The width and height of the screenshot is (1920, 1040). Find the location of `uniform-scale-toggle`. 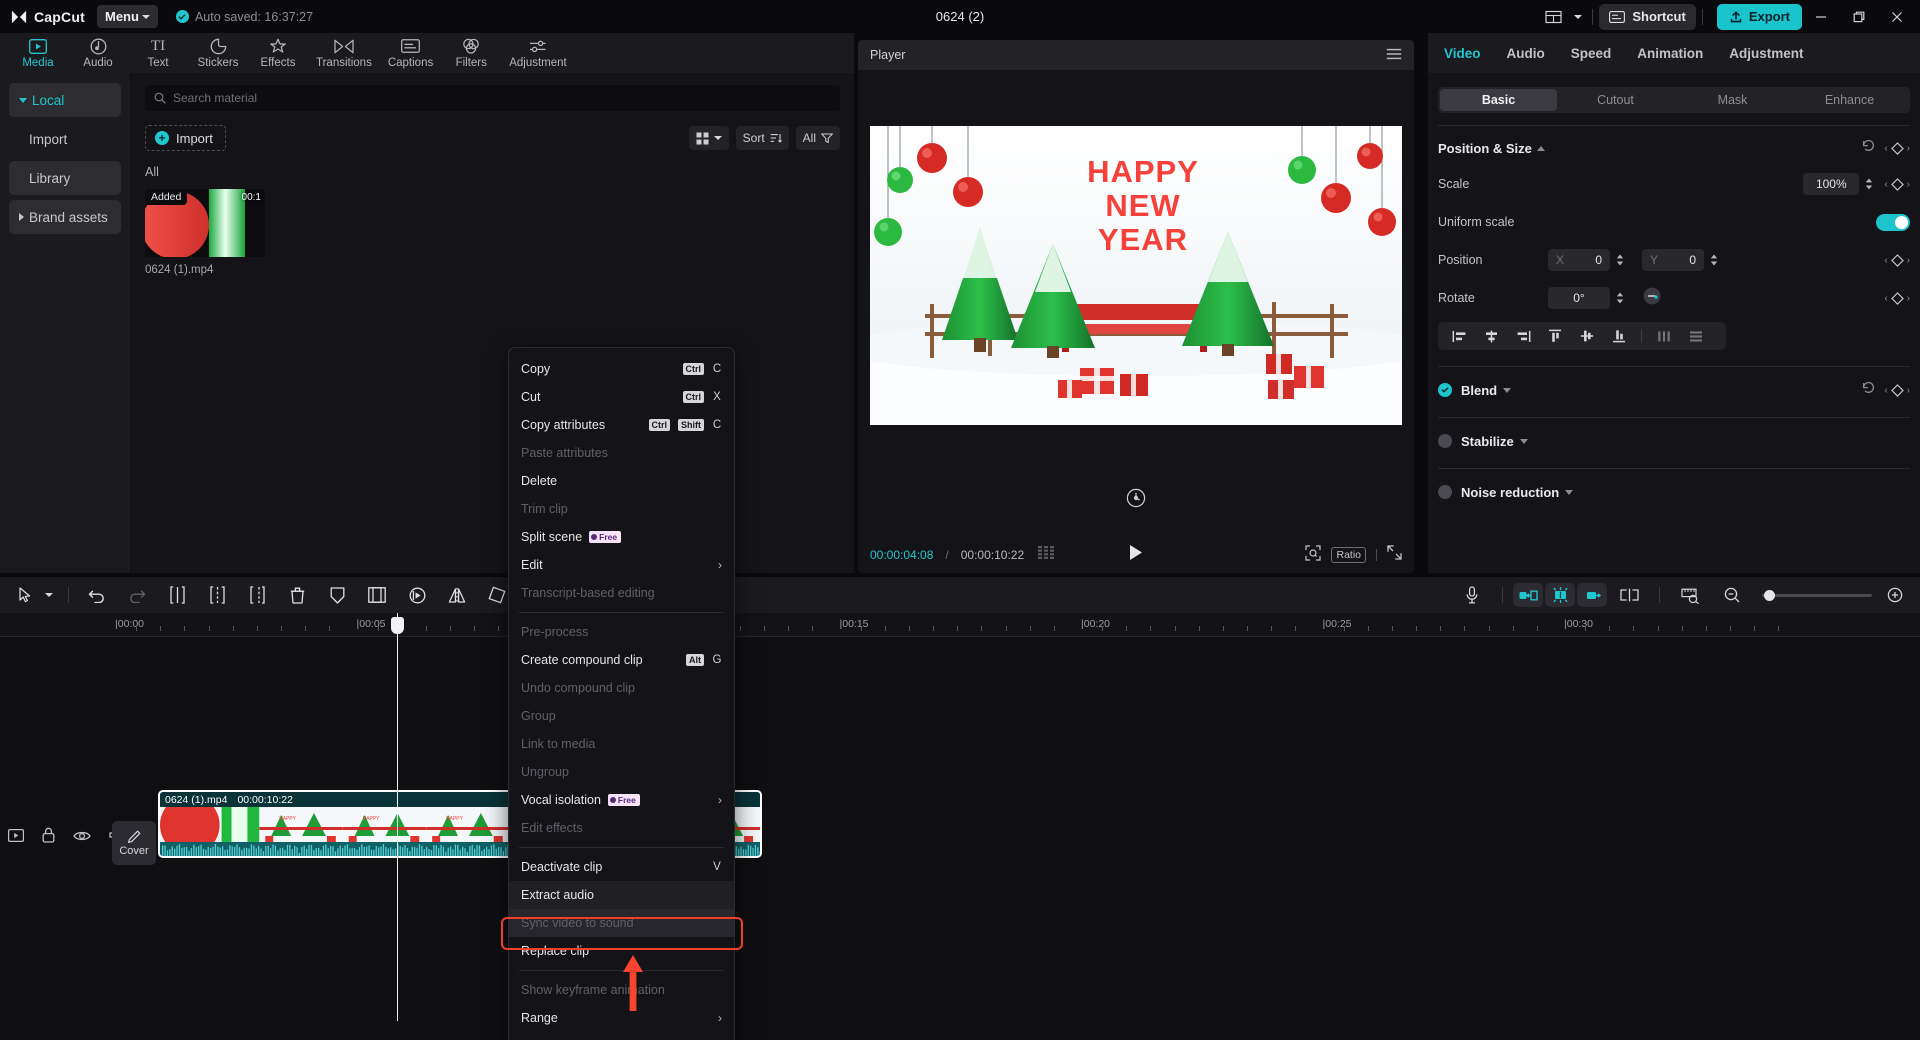

uniform-scale-toggle is located at coordinates (1893, 222).